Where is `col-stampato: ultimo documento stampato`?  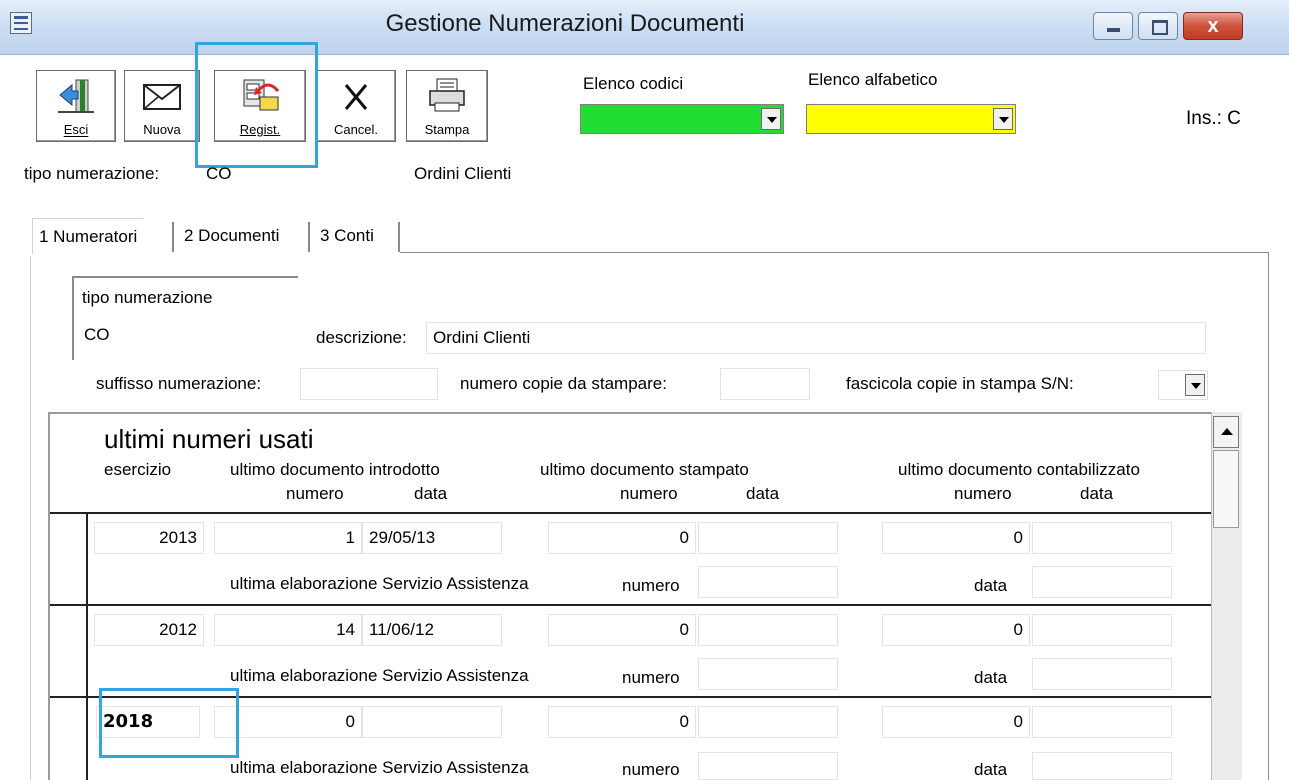
col-stampato: ultimo documento stampato is located at coordinates (644, 469).